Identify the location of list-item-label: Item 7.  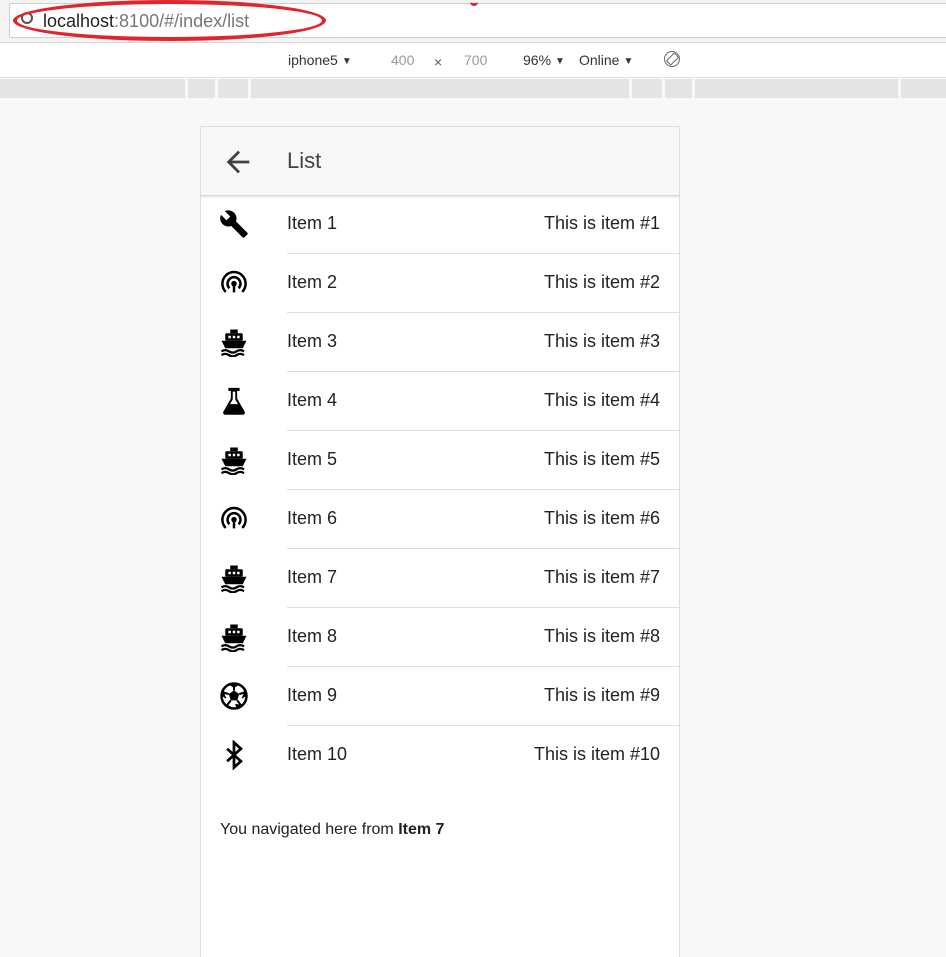
(312, 577).